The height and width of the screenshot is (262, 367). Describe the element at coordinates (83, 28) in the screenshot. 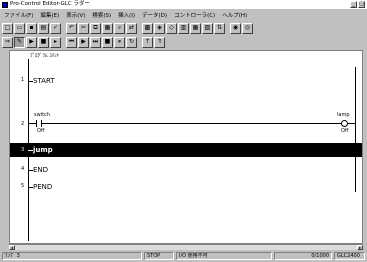

I see `cut-icon: ✂` at that location.